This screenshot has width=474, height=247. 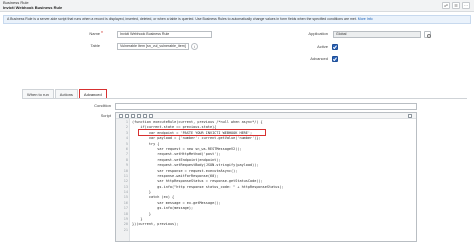 What do you see at coordinates (194, 46) in the screenshot?
I see `info-icon: i` at bounding box center [194, 46].